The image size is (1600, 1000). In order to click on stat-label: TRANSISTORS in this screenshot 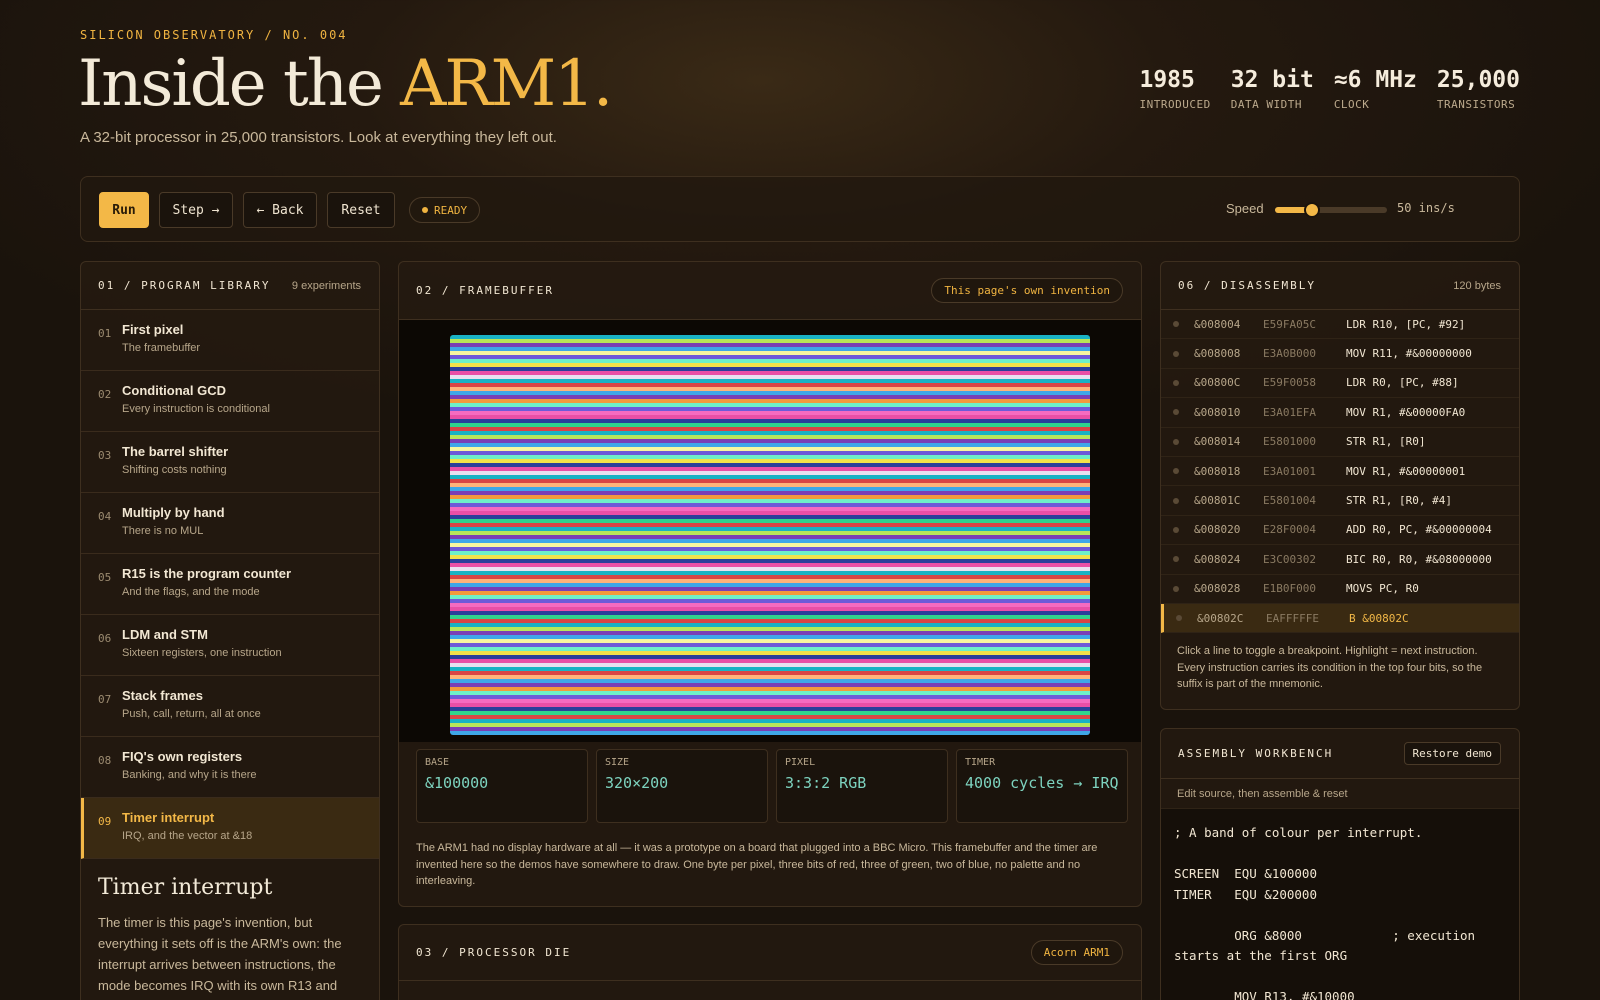, I will do `click(1476, 104)`.